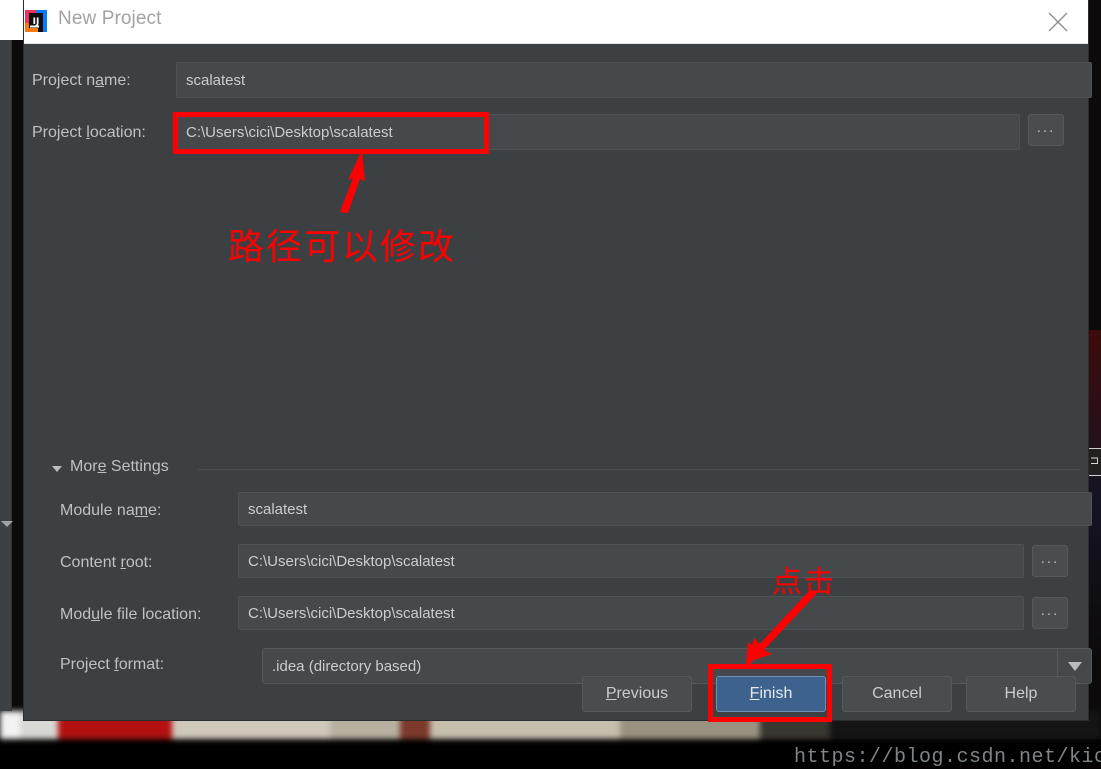  Describe the element at coordinates (119, 466) in the screenshot. I see `more-settings-label: More Settings` at that location.